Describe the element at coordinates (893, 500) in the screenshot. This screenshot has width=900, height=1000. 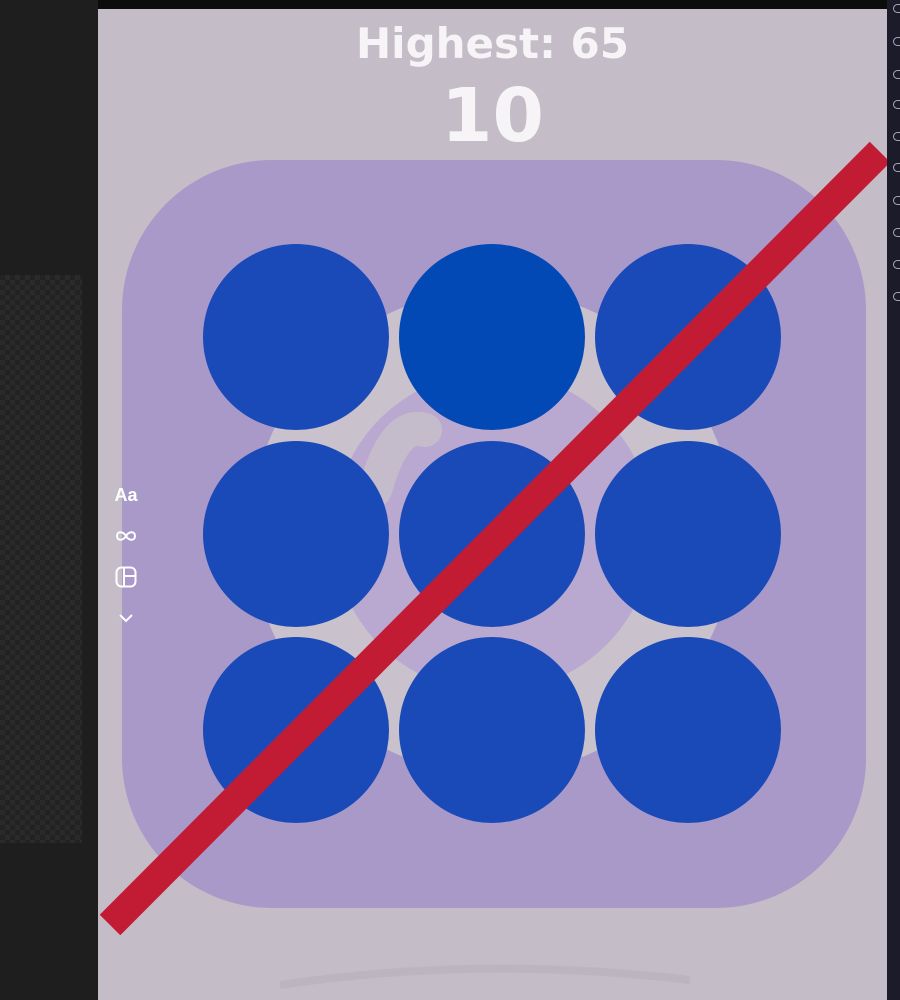
I see `right-toolbar` at that location.